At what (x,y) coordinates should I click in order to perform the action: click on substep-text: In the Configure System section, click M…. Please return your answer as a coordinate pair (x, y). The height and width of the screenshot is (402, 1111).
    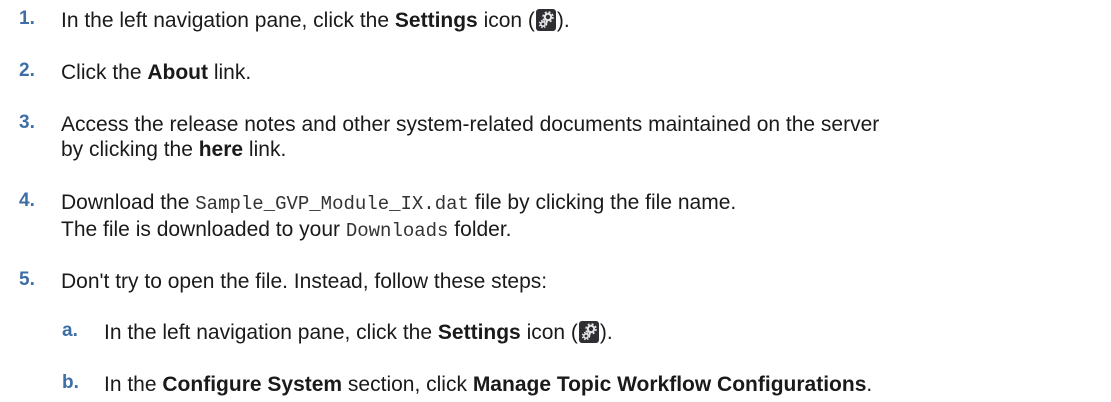
    Looking at the image, I should click on (488, 384).